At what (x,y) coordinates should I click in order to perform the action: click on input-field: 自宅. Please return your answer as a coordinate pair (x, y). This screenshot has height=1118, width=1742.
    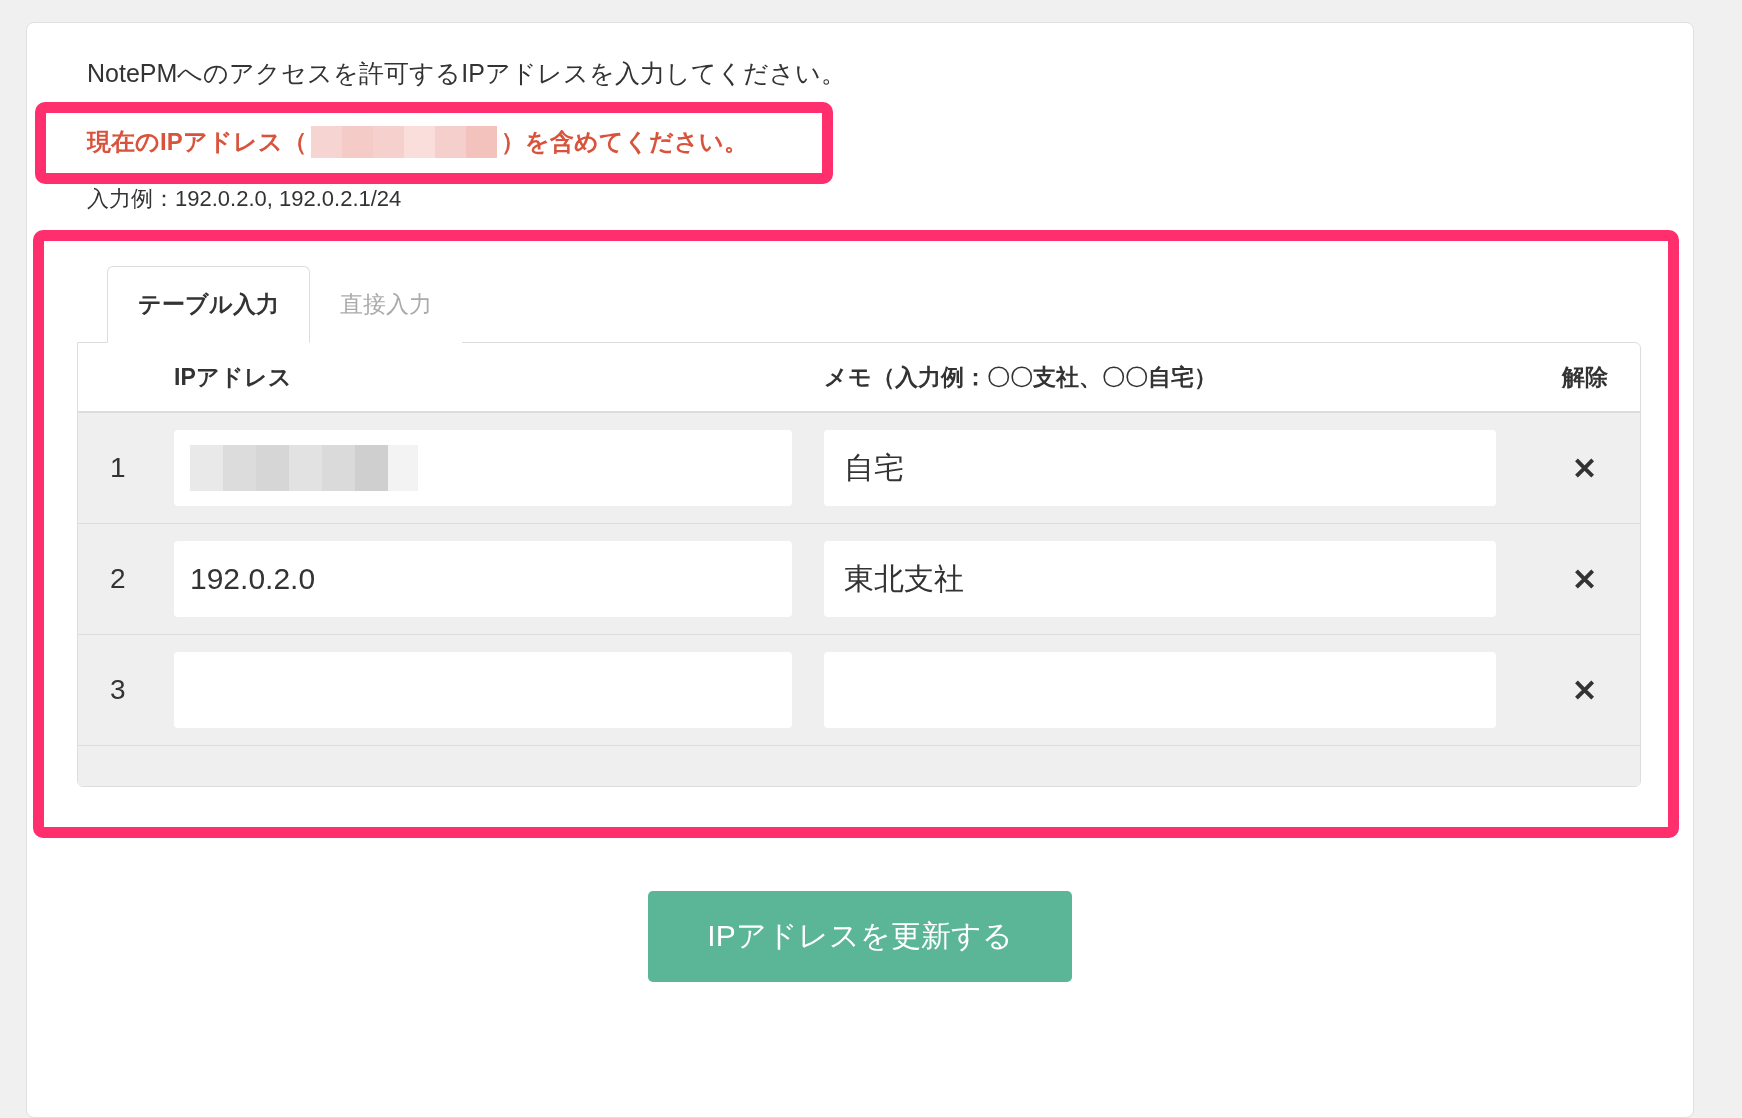
    Looking at the image, I should click on (1160, 468).